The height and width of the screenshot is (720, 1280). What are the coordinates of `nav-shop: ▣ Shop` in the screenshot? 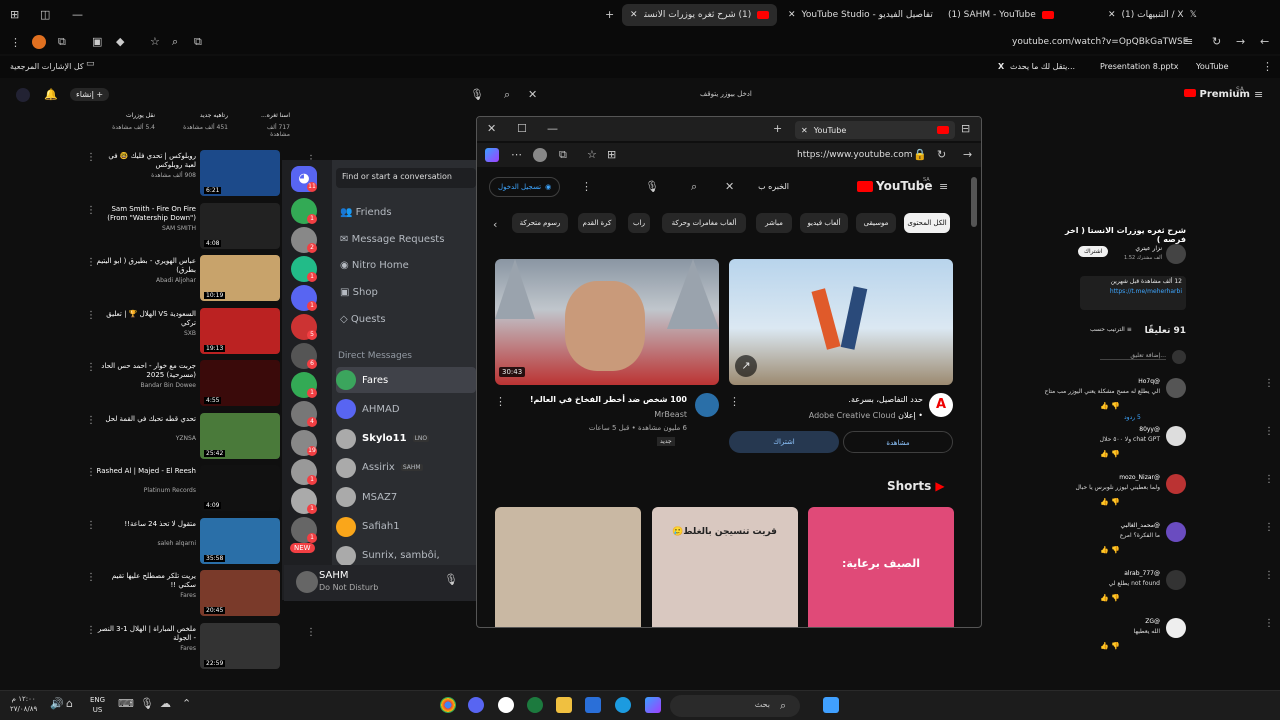 It's located at (359, 292).